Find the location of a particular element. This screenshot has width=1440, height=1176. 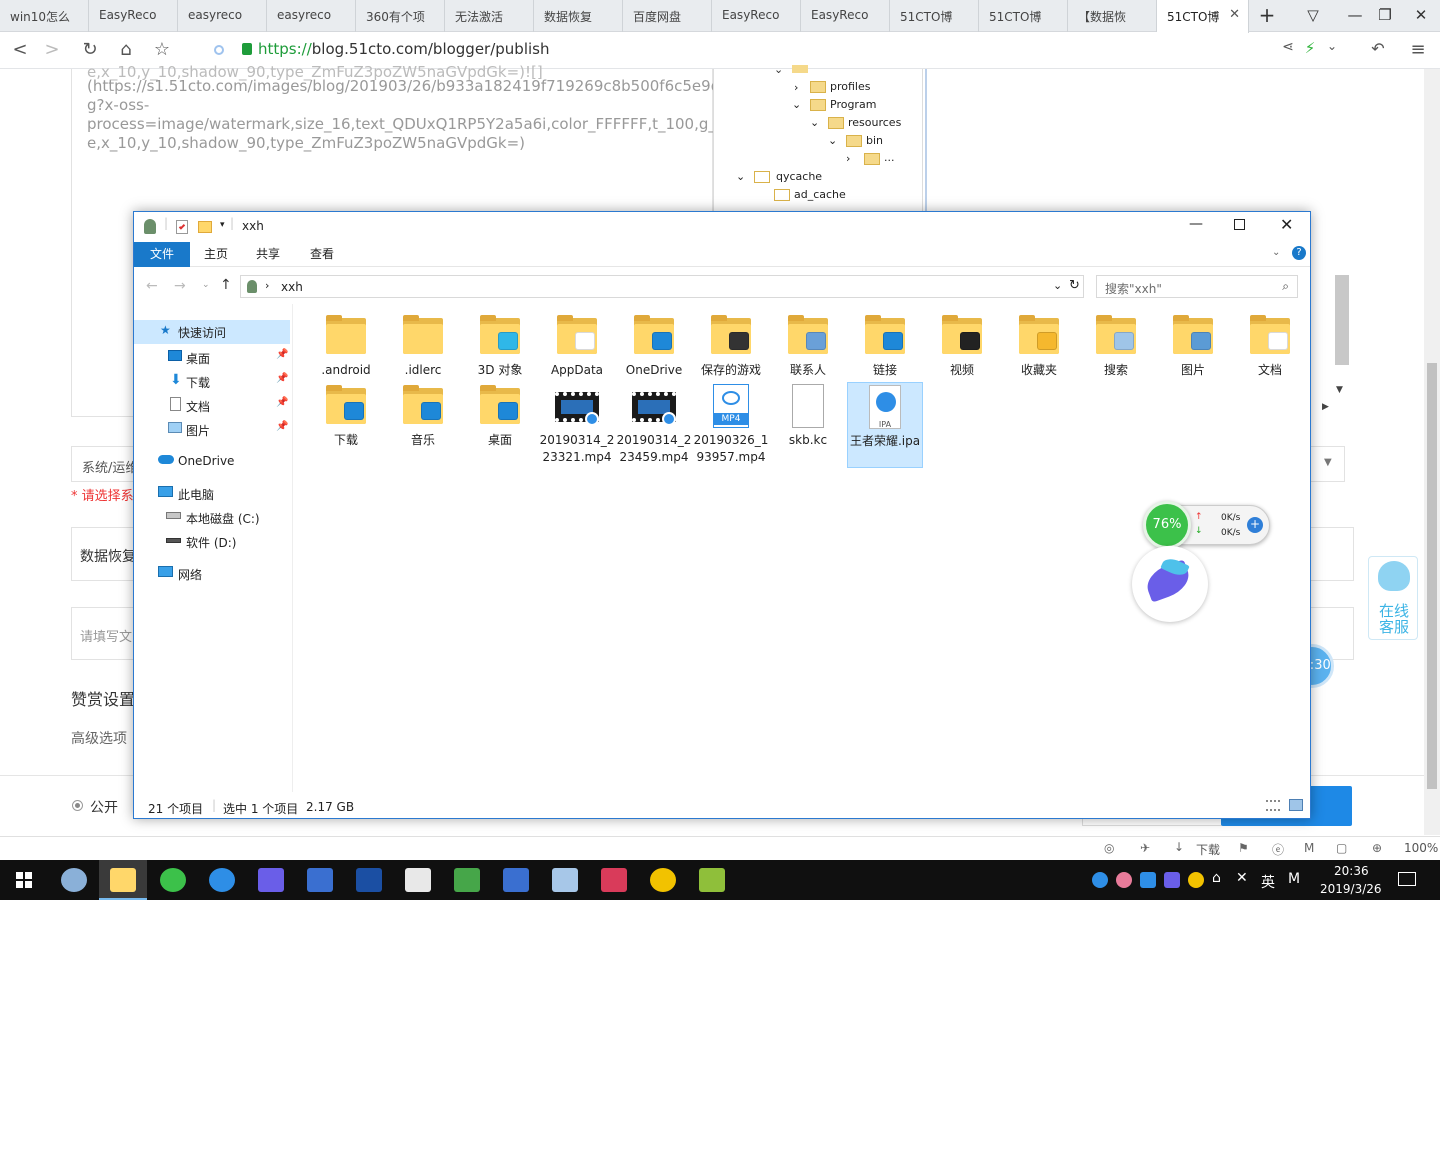

nav-downloads: ⬇ 下载 📌 is located at coordinates (212, 381).